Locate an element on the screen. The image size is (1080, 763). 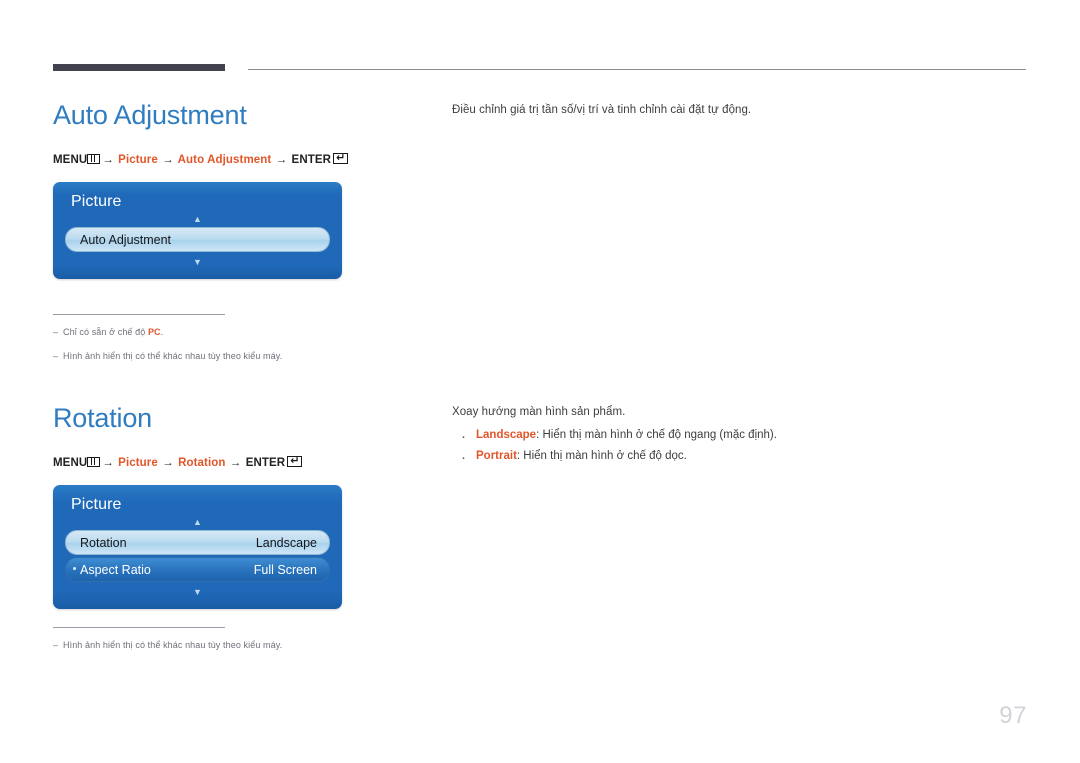
note-item: – Chỉ có sẵn ở chế độ PC. is located at coordinates (203, 333).